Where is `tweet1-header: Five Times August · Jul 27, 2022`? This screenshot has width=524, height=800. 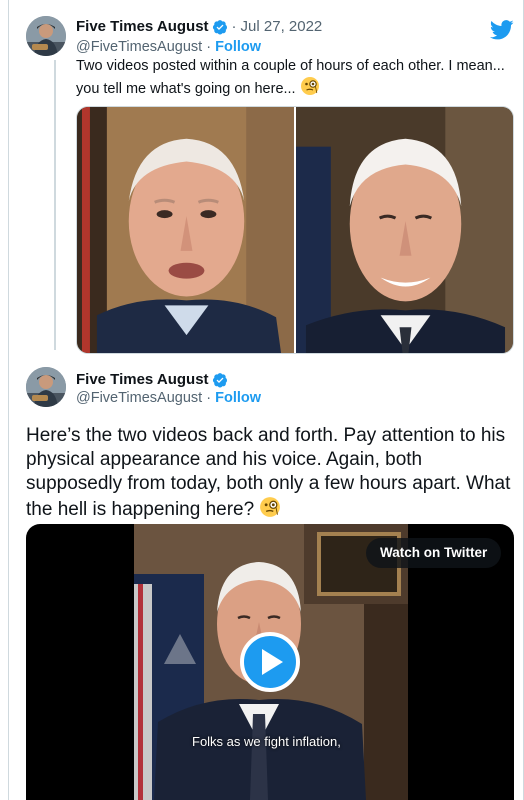 tweet1-header: Five Times August · Jul 27, 2022 is located at coordinates (199, 26).